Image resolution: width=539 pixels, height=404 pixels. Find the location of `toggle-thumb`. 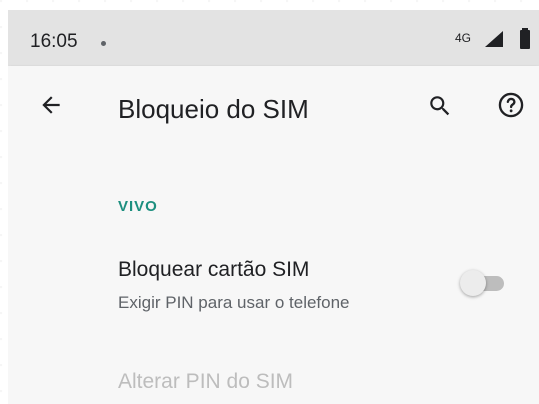

toggle-thumb is located at coordinates (473, 283).